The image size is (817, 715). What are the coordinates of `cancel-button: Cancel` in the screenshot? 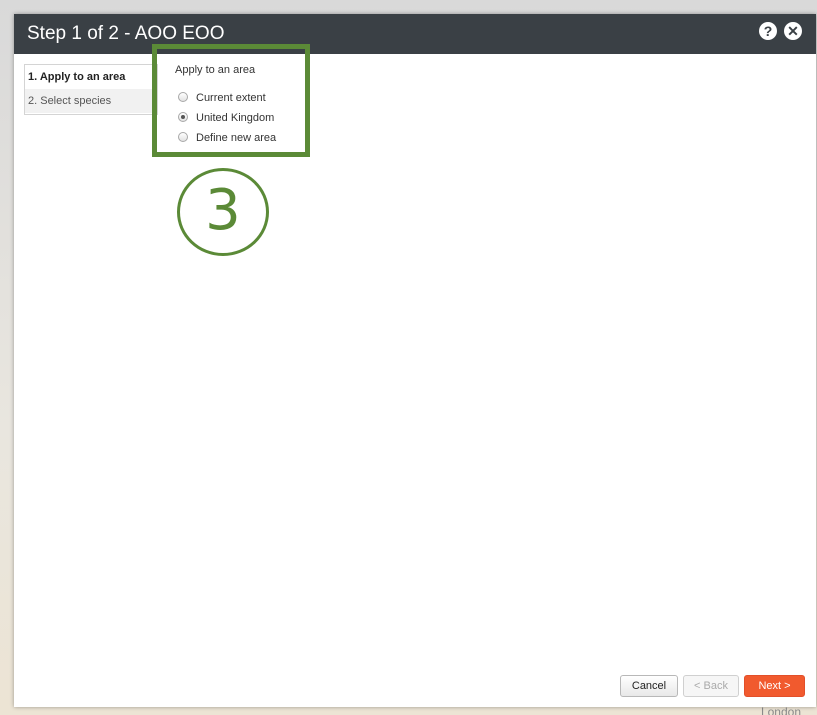 It's located at (649, 686).